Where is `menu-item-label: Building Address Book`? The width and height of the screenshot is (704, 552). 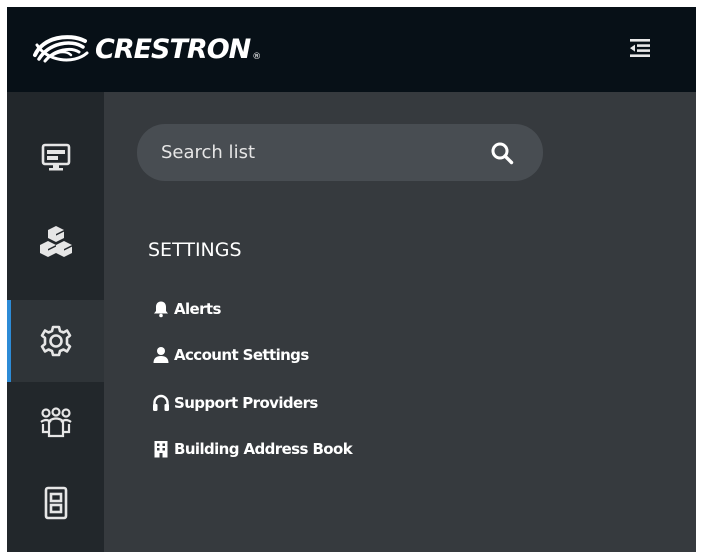
menu-item-label: Building Address Book is located at coordinates (263, 449).